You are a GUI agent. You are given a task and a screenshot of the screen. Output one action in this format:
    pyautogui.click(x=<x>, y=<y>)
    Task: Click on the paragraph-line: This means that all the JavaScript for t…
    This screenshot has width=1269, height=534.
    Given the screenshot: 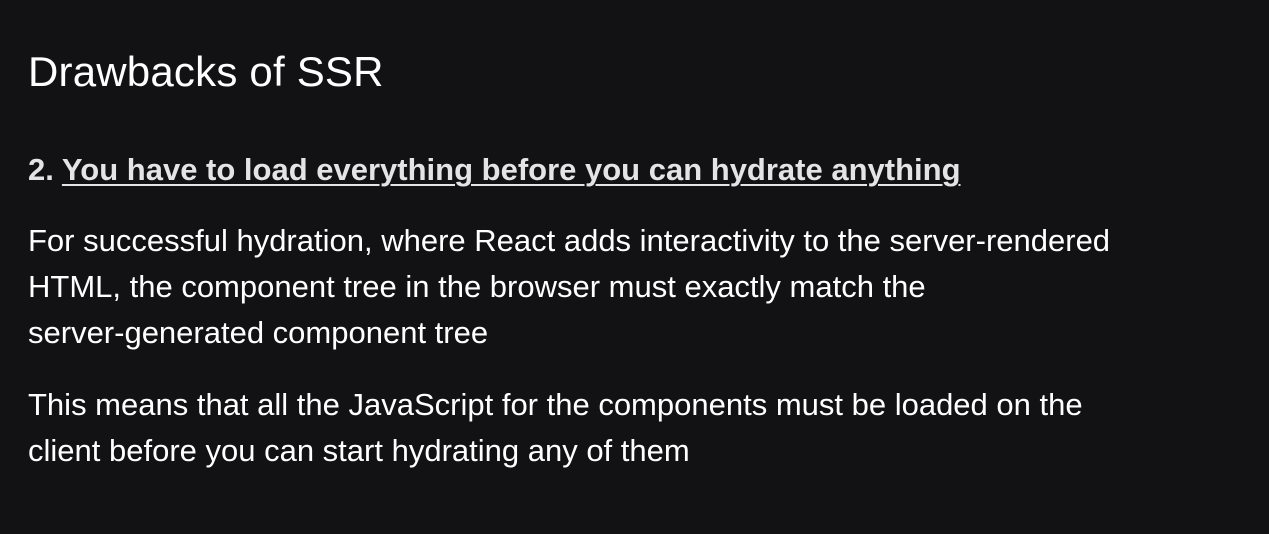 What is the action you would take?
    pyautogui.click(x=555, y=404)
    